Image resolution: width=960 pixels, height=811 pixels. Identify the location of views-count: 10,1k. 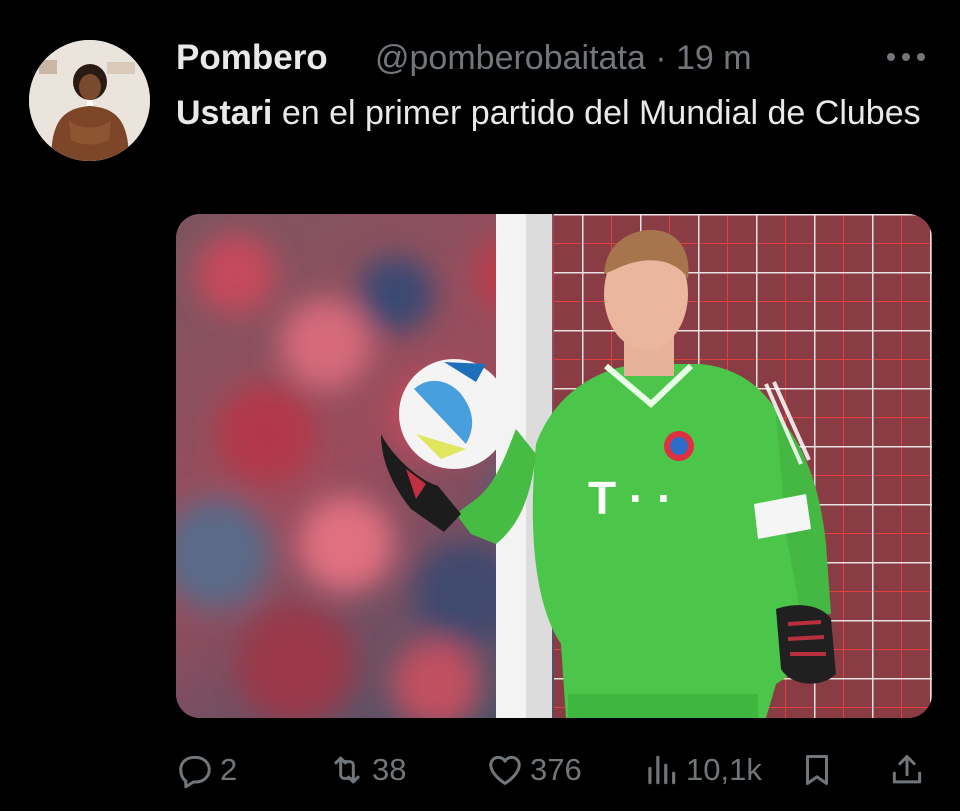
(724, 769).